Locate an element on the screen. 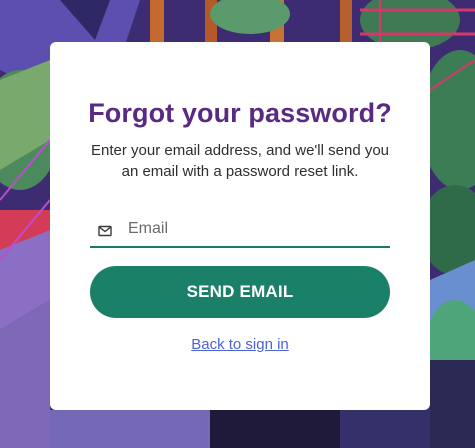 Image resolution: width=475 pixels, height=448 pixels. email-field is located at coordinates (240, 230).